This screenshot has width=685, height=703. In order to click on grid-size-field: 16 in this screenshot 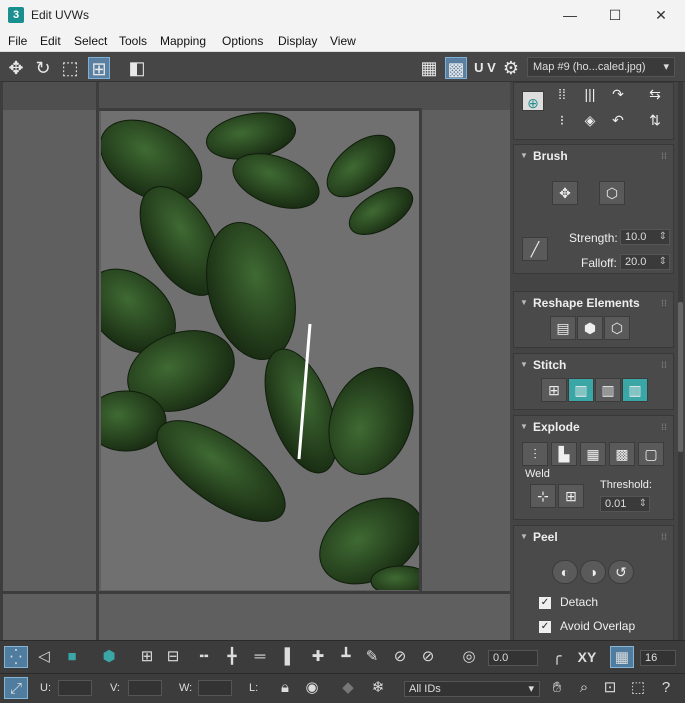, I will do `click(658, 658)`.